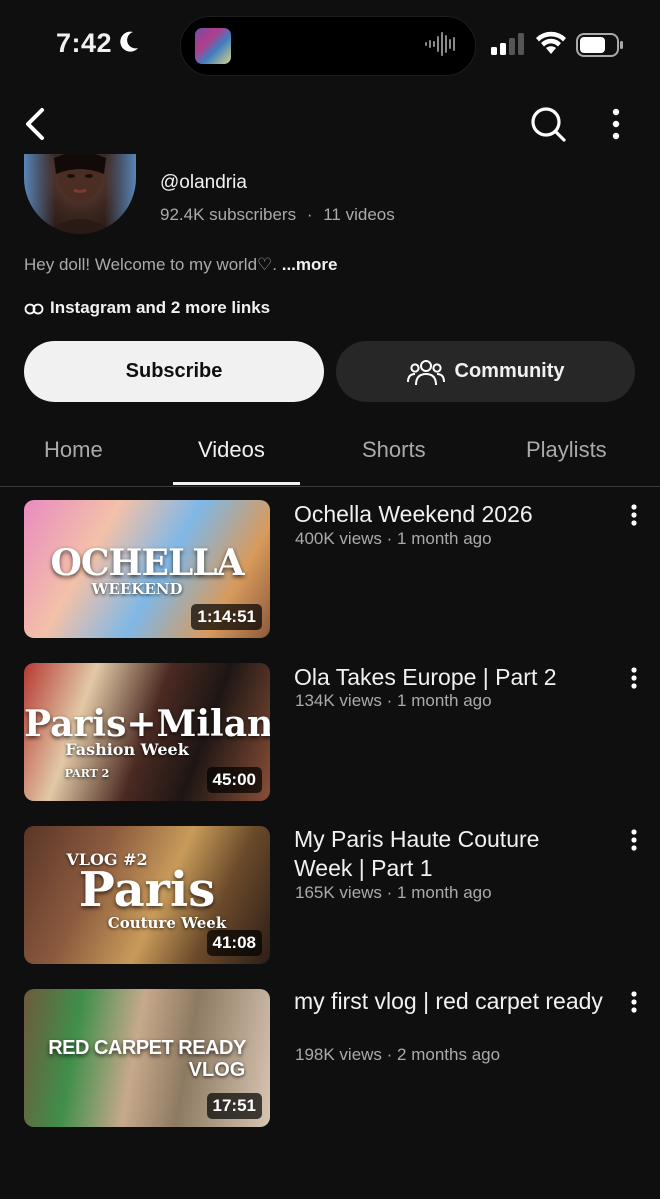 This screenshot has width=660, height=1199. Describe the element at coordinates (449, 514) in the screenshot. I see `video-title: Ochella Weekend 2026` at that location.